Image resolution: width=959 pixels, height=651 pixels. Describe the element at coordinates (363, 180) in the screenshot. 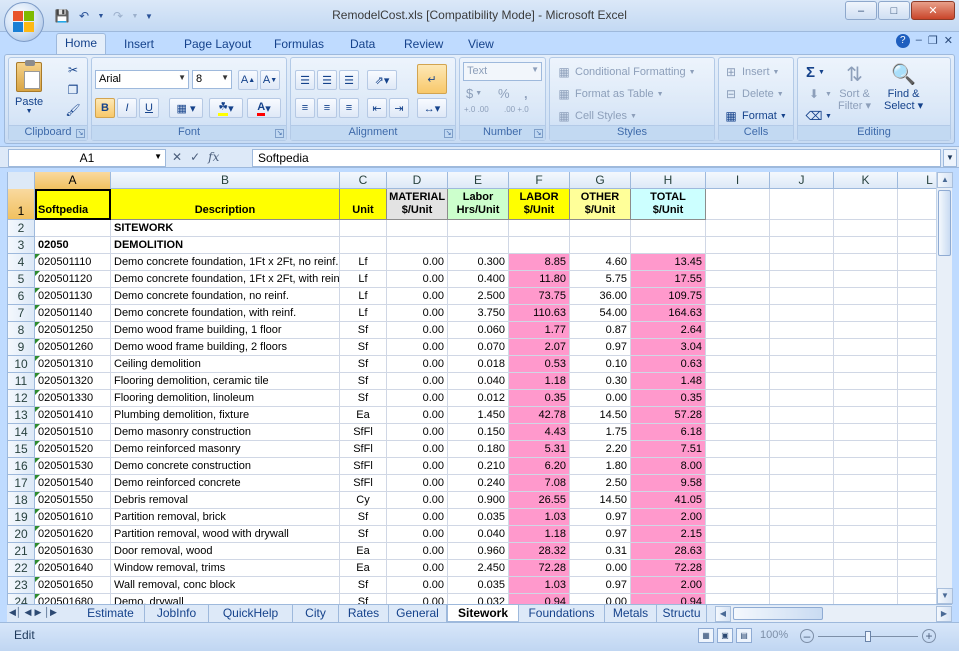

I see `column-header-c: C` at that location.